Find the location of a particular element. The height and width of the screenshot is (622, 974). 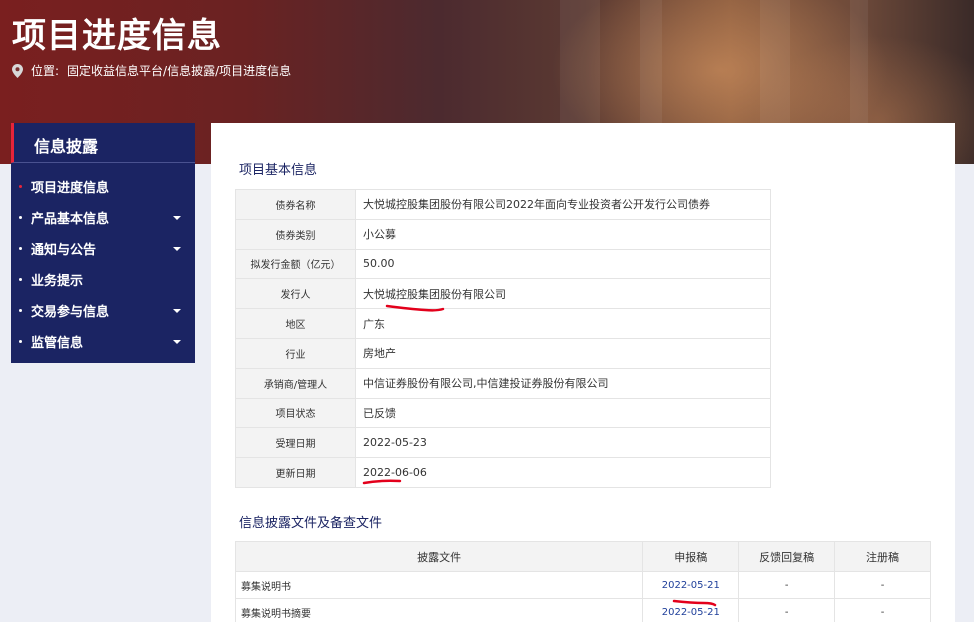

table-row: 募集说明书 2022-05-21 - - is located at coordinates (582, 585).